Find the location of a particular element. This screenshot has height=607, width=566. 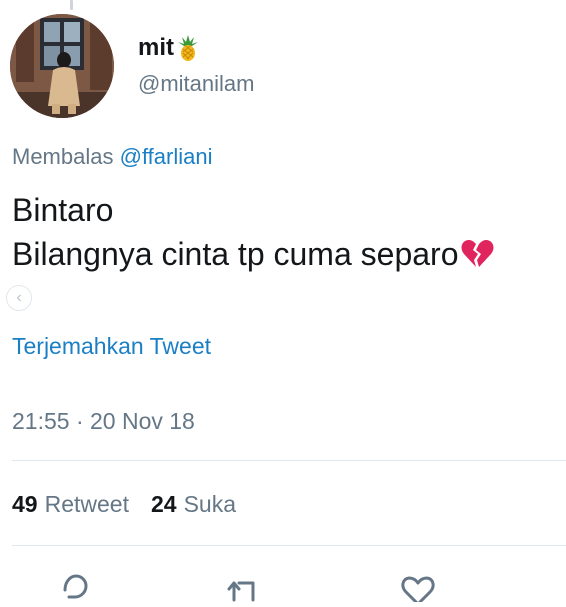

like-icon is located at coordinates (418, 591).